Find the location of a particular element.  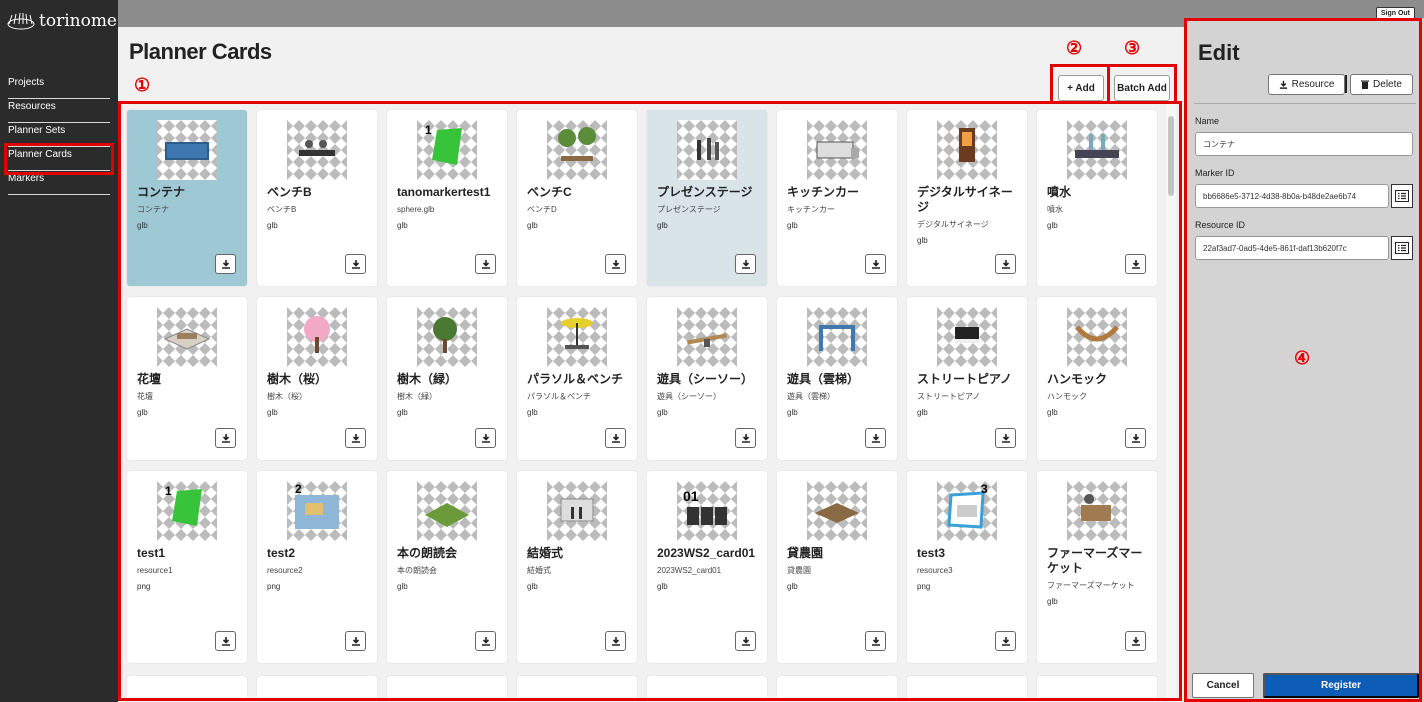

marker-id-field: bb6686e5-3712-4d38-8b0a-b48de2ae6b74 is located at coordinates (1292, 196).